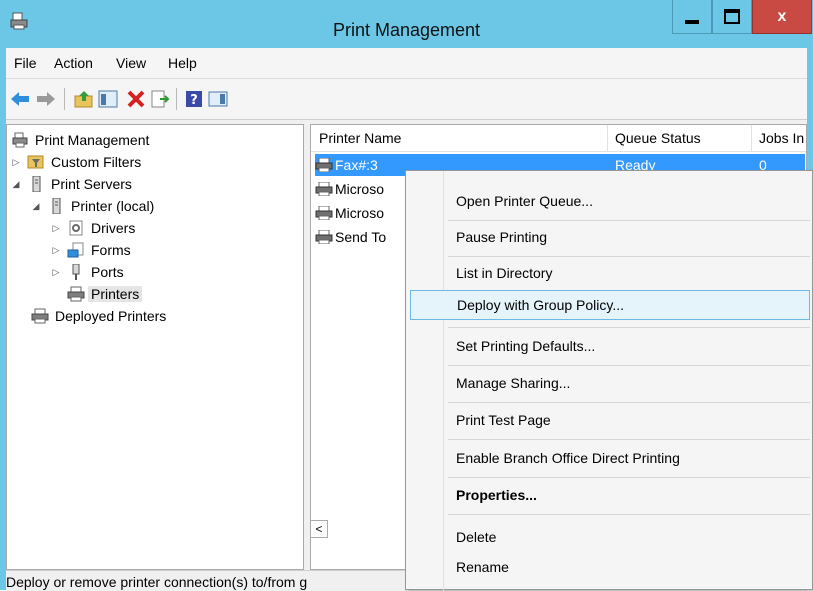 This screenshot has height=591, width=813. Describe the element at coordinates (361, 237) in the screenshot. I see `row-printer-name: Send To` at that location.